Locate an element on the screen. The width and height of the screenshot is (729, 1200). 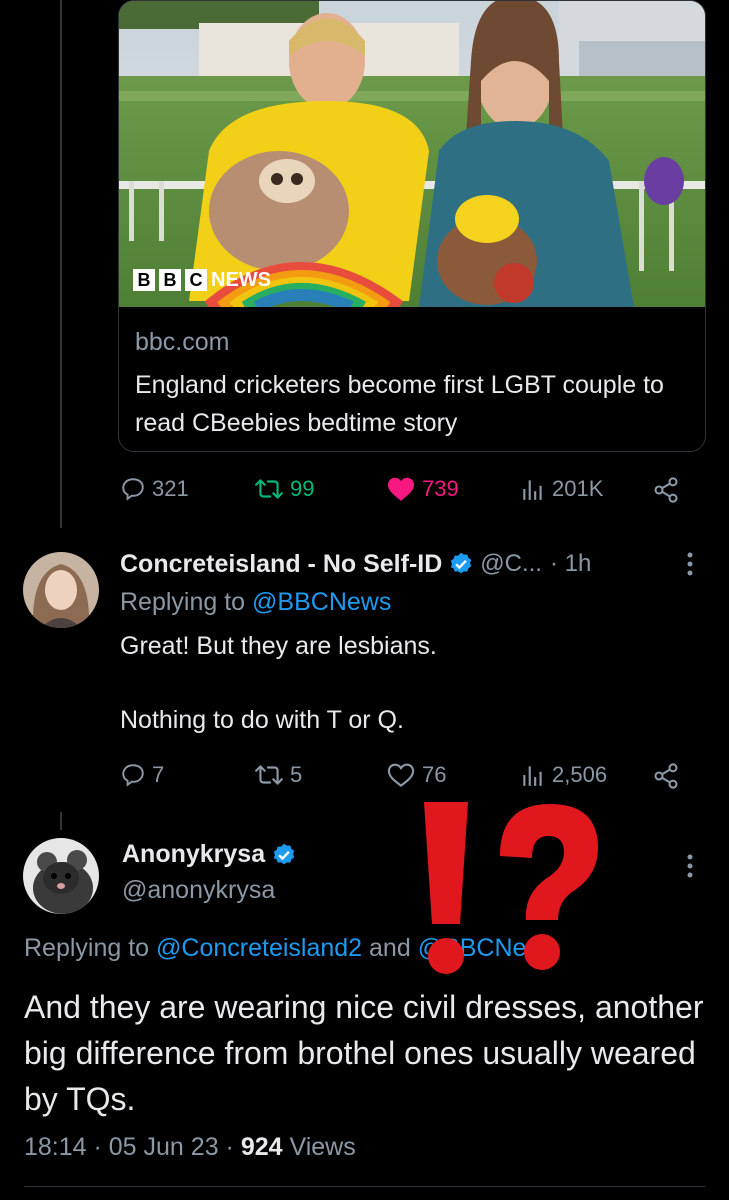
divider is located at coordinates (364, 1186).